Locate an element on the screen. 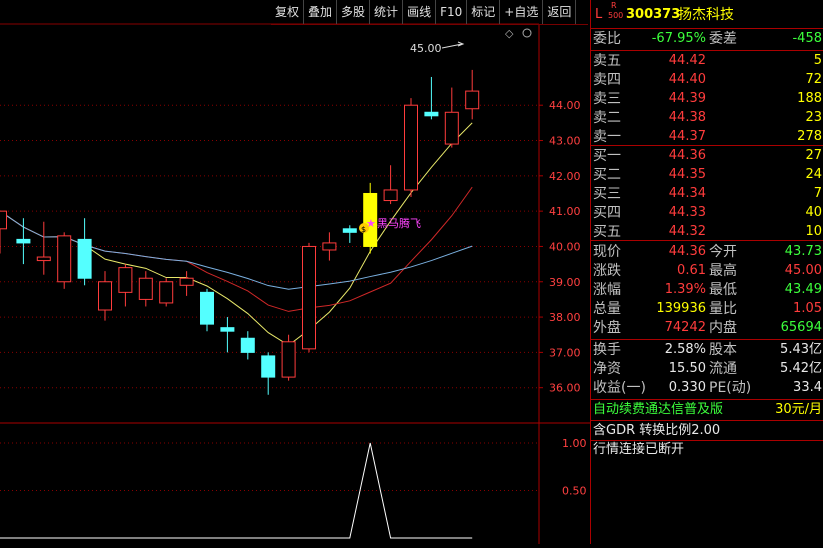 The image size is (823, 548). f10-button: F10 is located at coordinates (452, 12).